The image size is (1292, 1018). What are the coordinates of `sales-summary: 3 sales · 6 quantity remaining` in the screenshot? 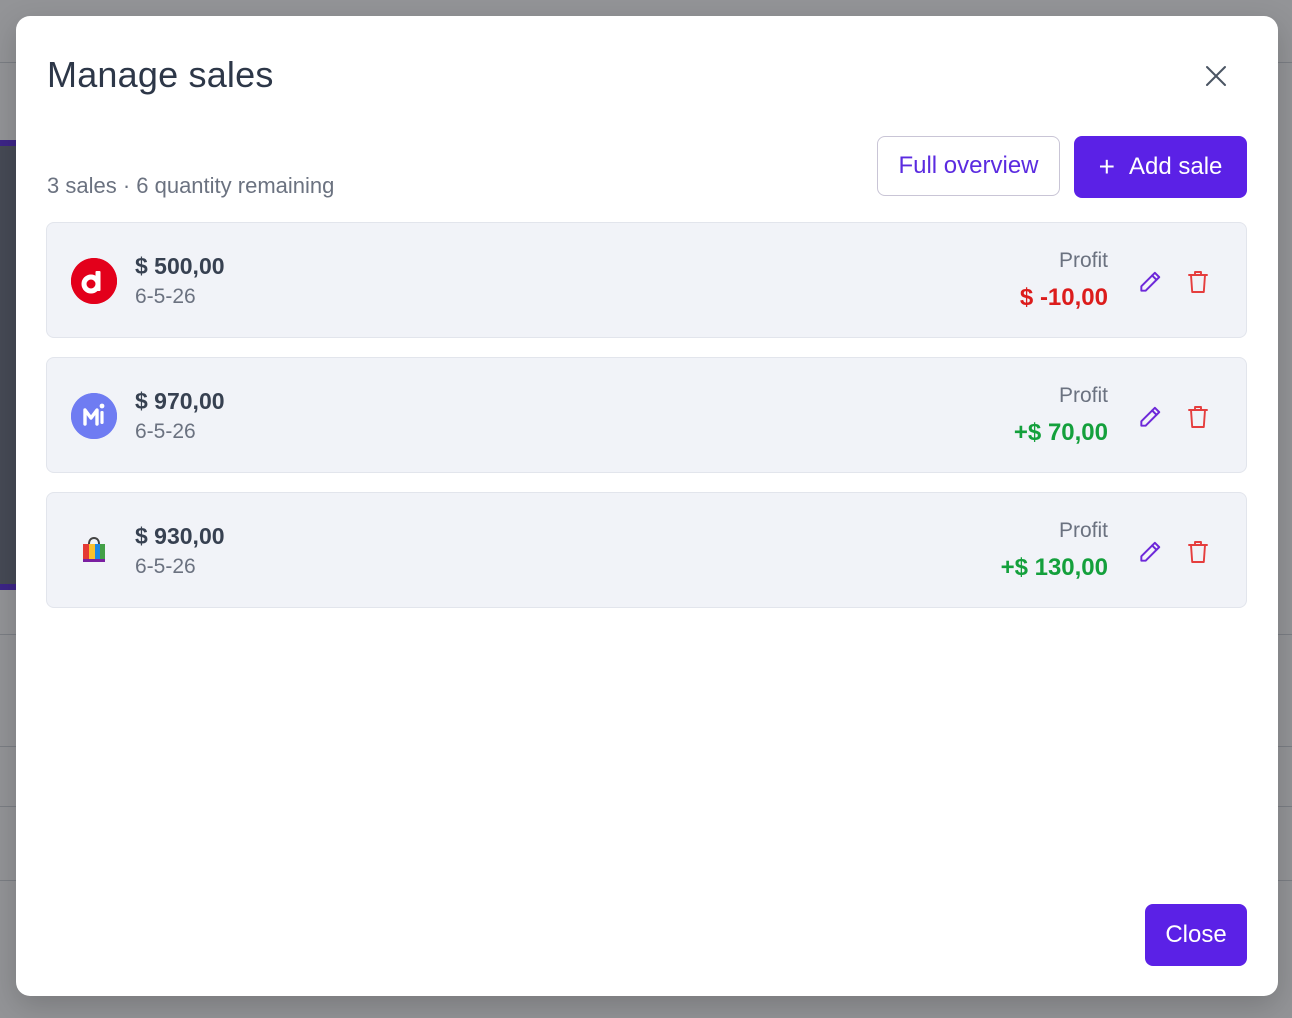 It's located at (191, 185).